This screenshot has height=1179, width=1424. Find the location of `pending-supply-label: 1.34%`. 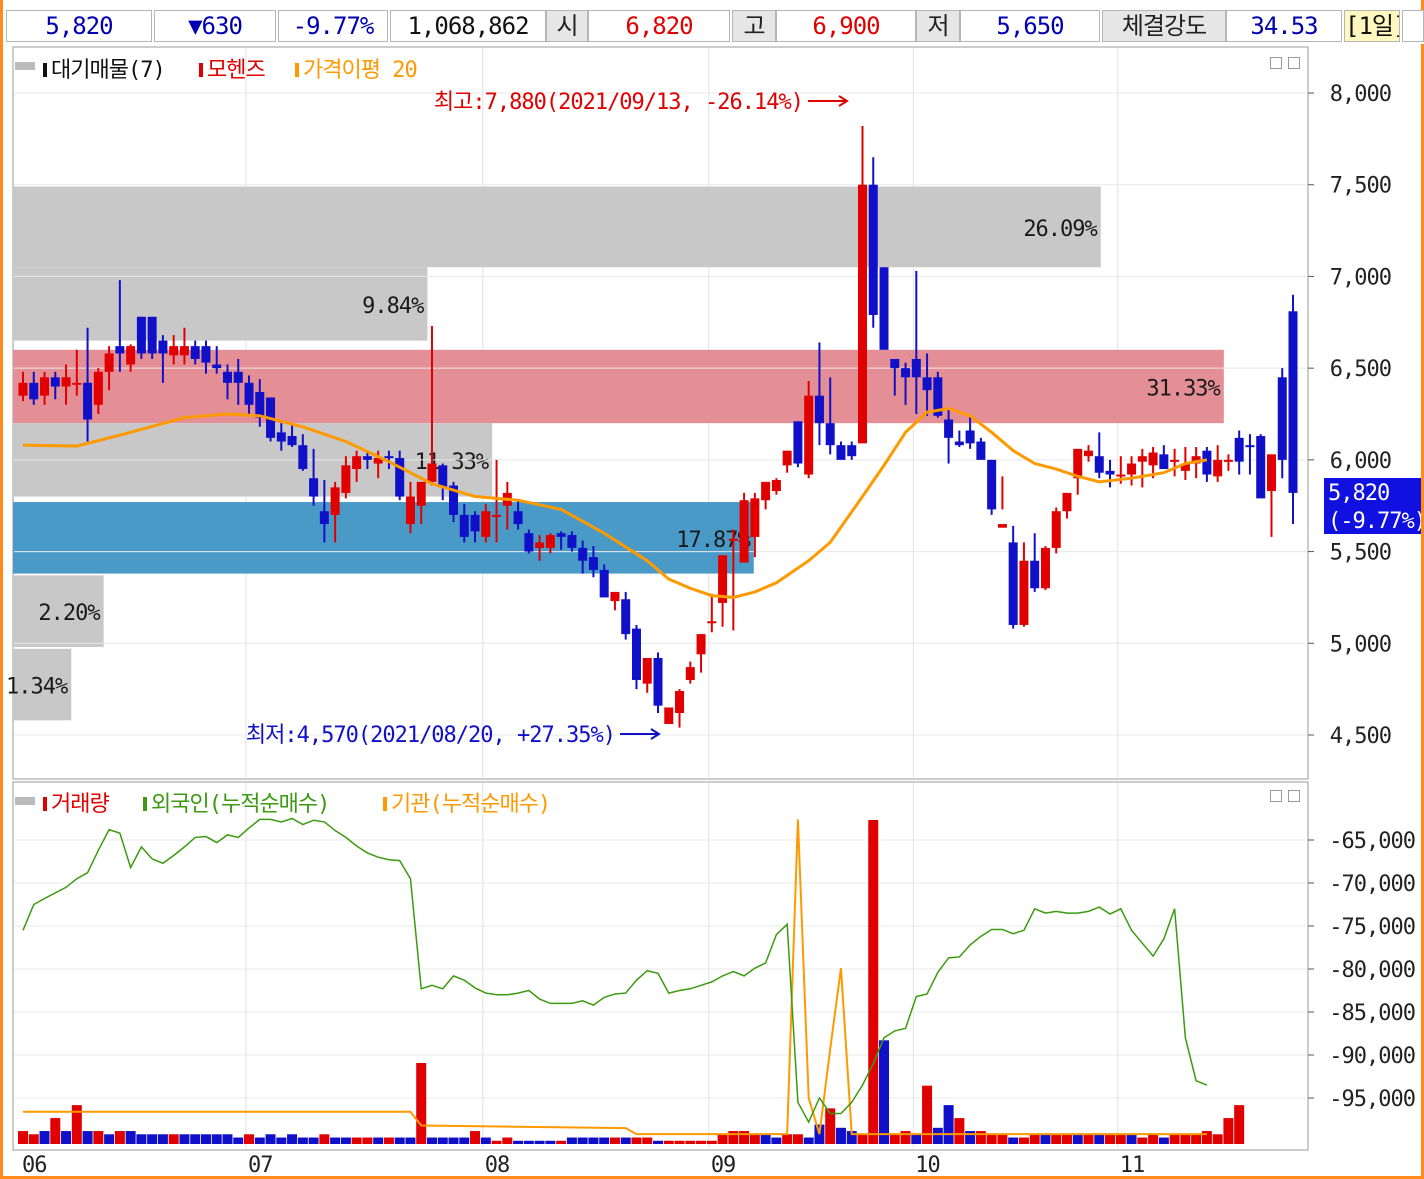

pending-supply-label: 1.34% is located at coordinates (37, 687).